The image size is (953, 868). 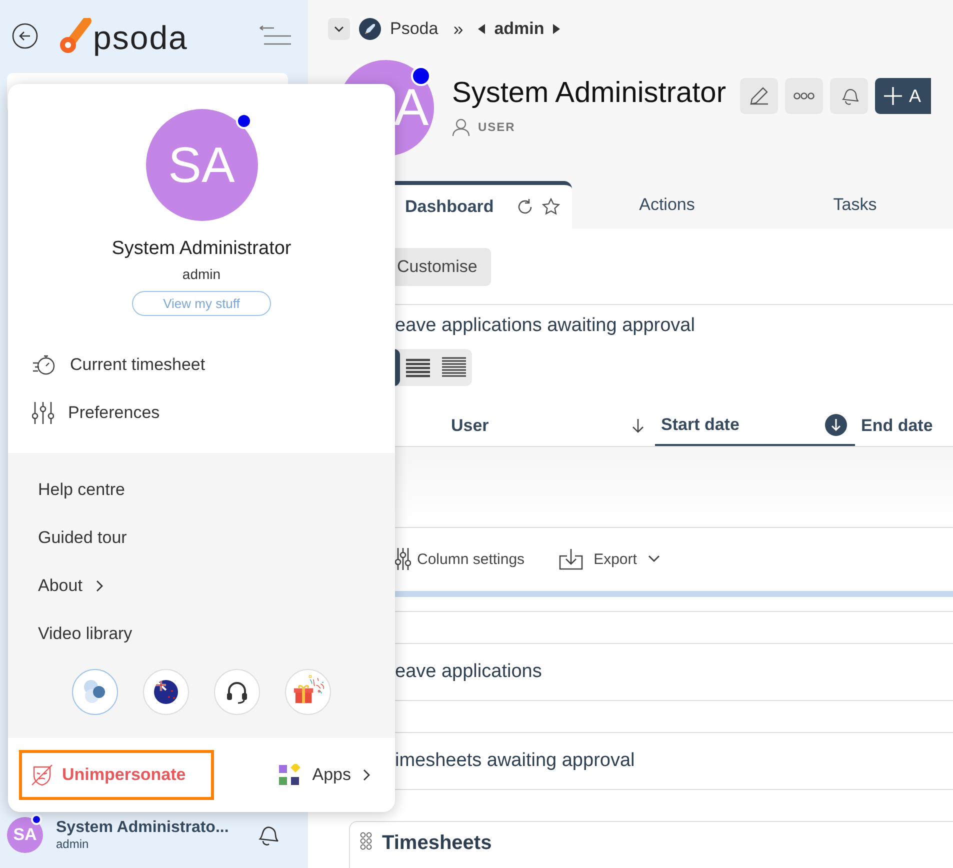 I want to click on menu-link: Help centre, so click(x=81, y=490).